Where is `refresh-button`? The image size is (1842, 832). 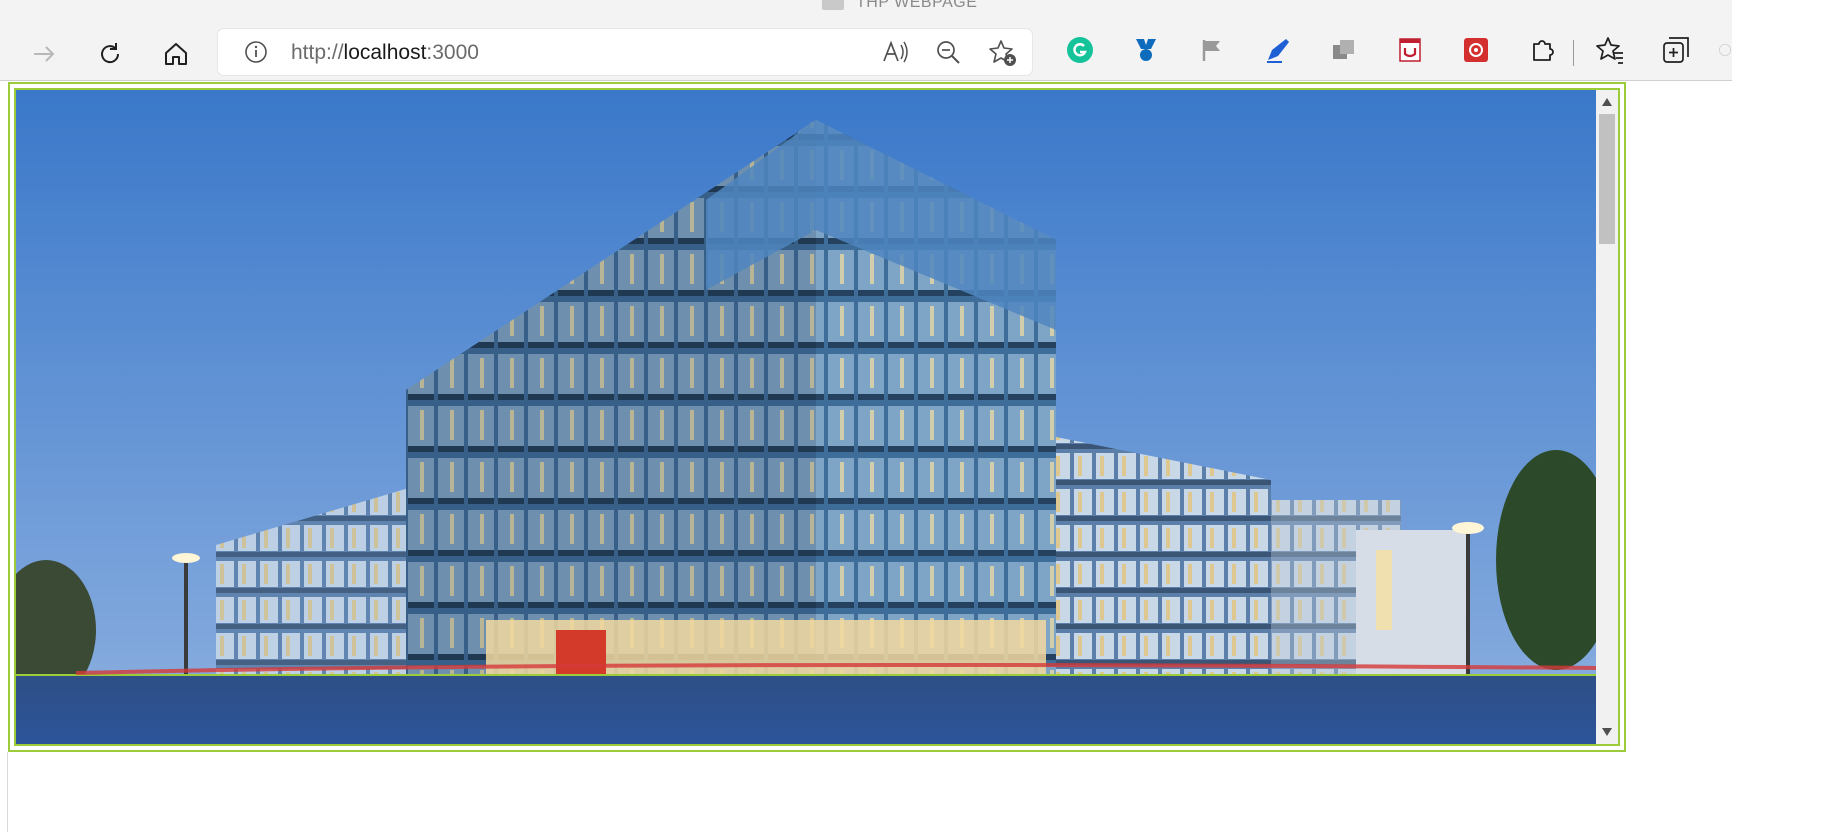
refresh-button is located at coordinates (110, 54).